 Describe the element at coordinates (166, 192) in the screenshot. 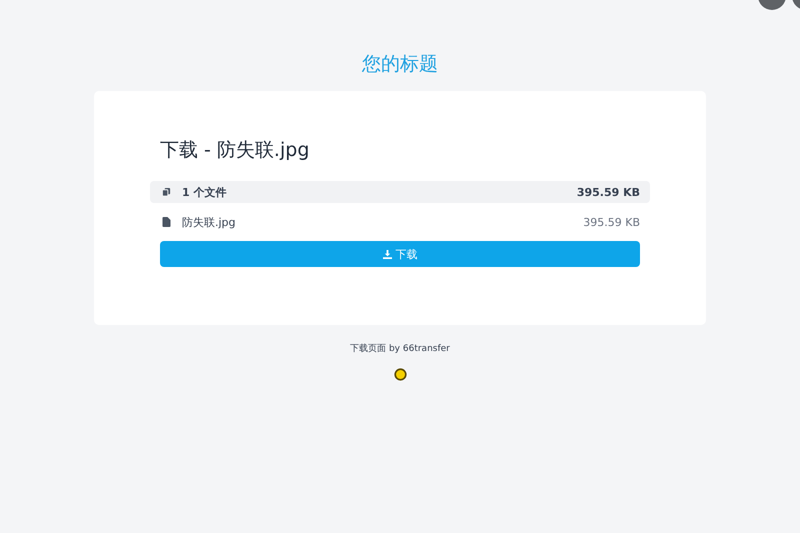

I see `copy-icon` at that location.